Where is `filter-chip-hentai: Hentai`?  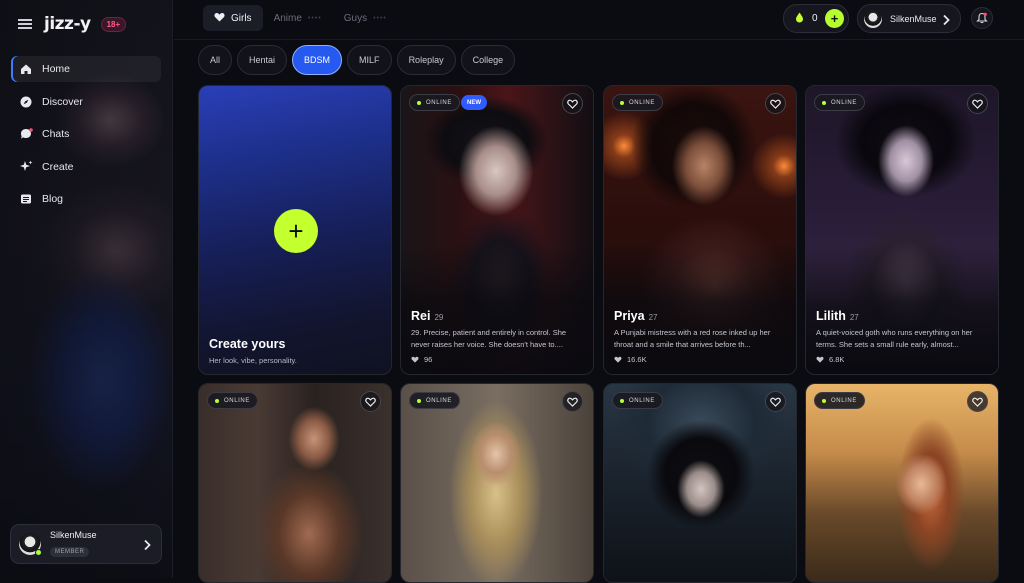 filter-chip-hentai: Hentai is located at coordinates (262, 60).